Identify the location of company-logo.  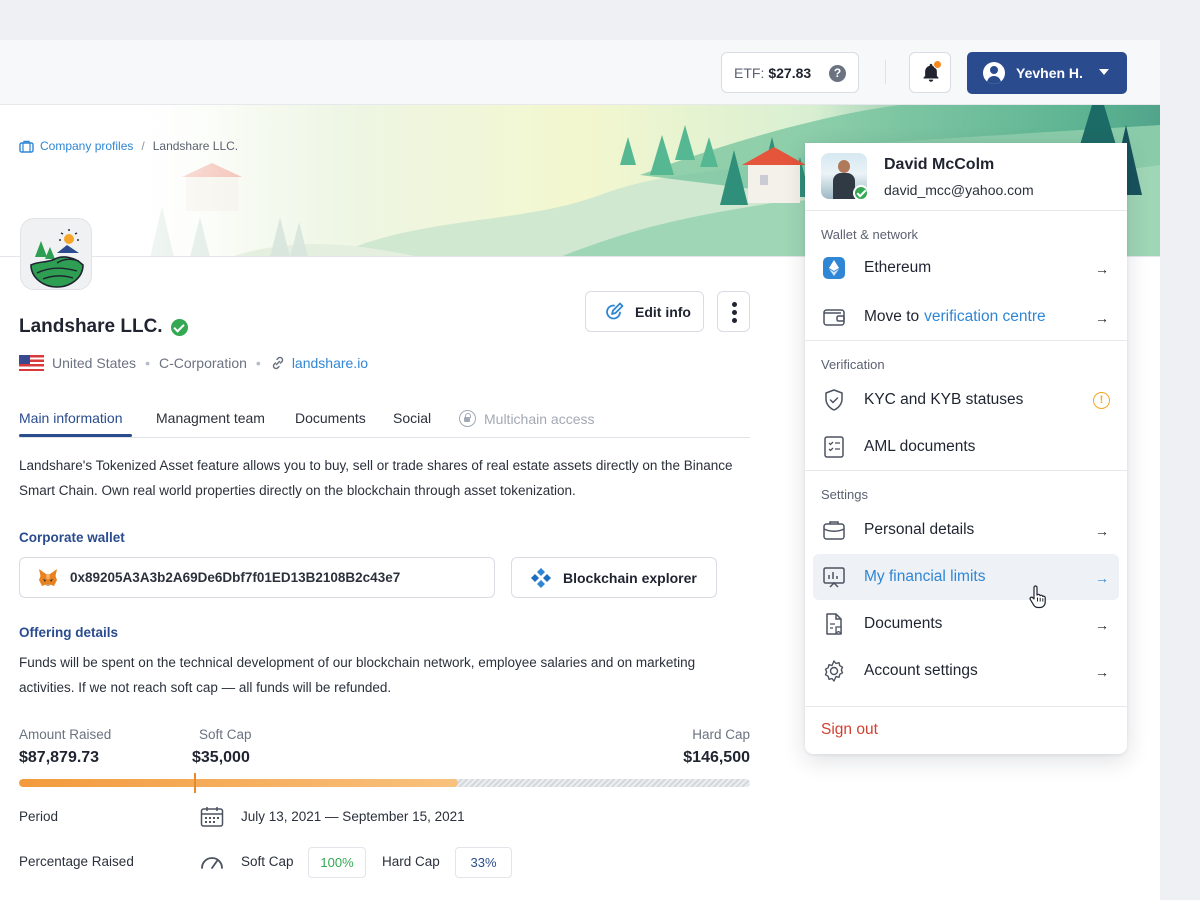
(56, 254).